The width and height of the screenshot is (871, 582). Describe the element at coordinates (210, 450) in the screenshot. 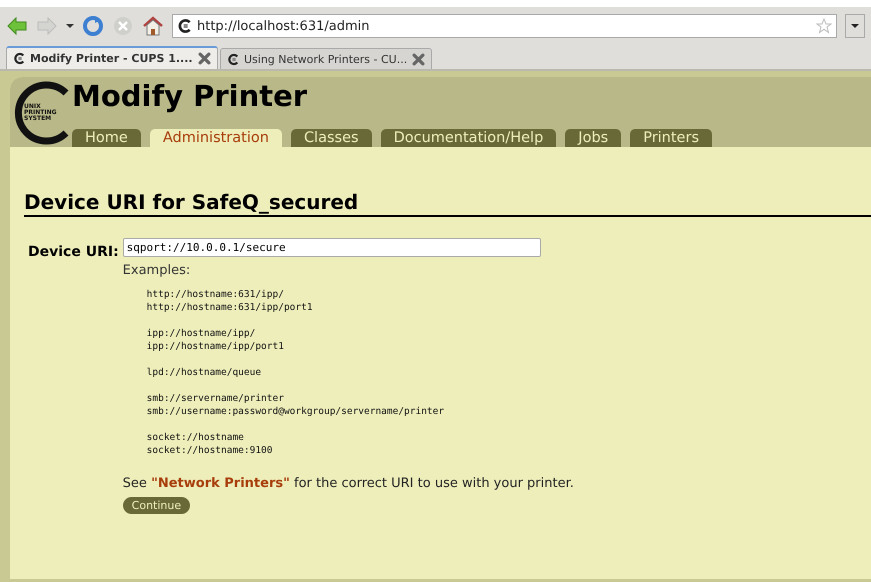

I see `example-uri: socket://hostname:9100` at that location.